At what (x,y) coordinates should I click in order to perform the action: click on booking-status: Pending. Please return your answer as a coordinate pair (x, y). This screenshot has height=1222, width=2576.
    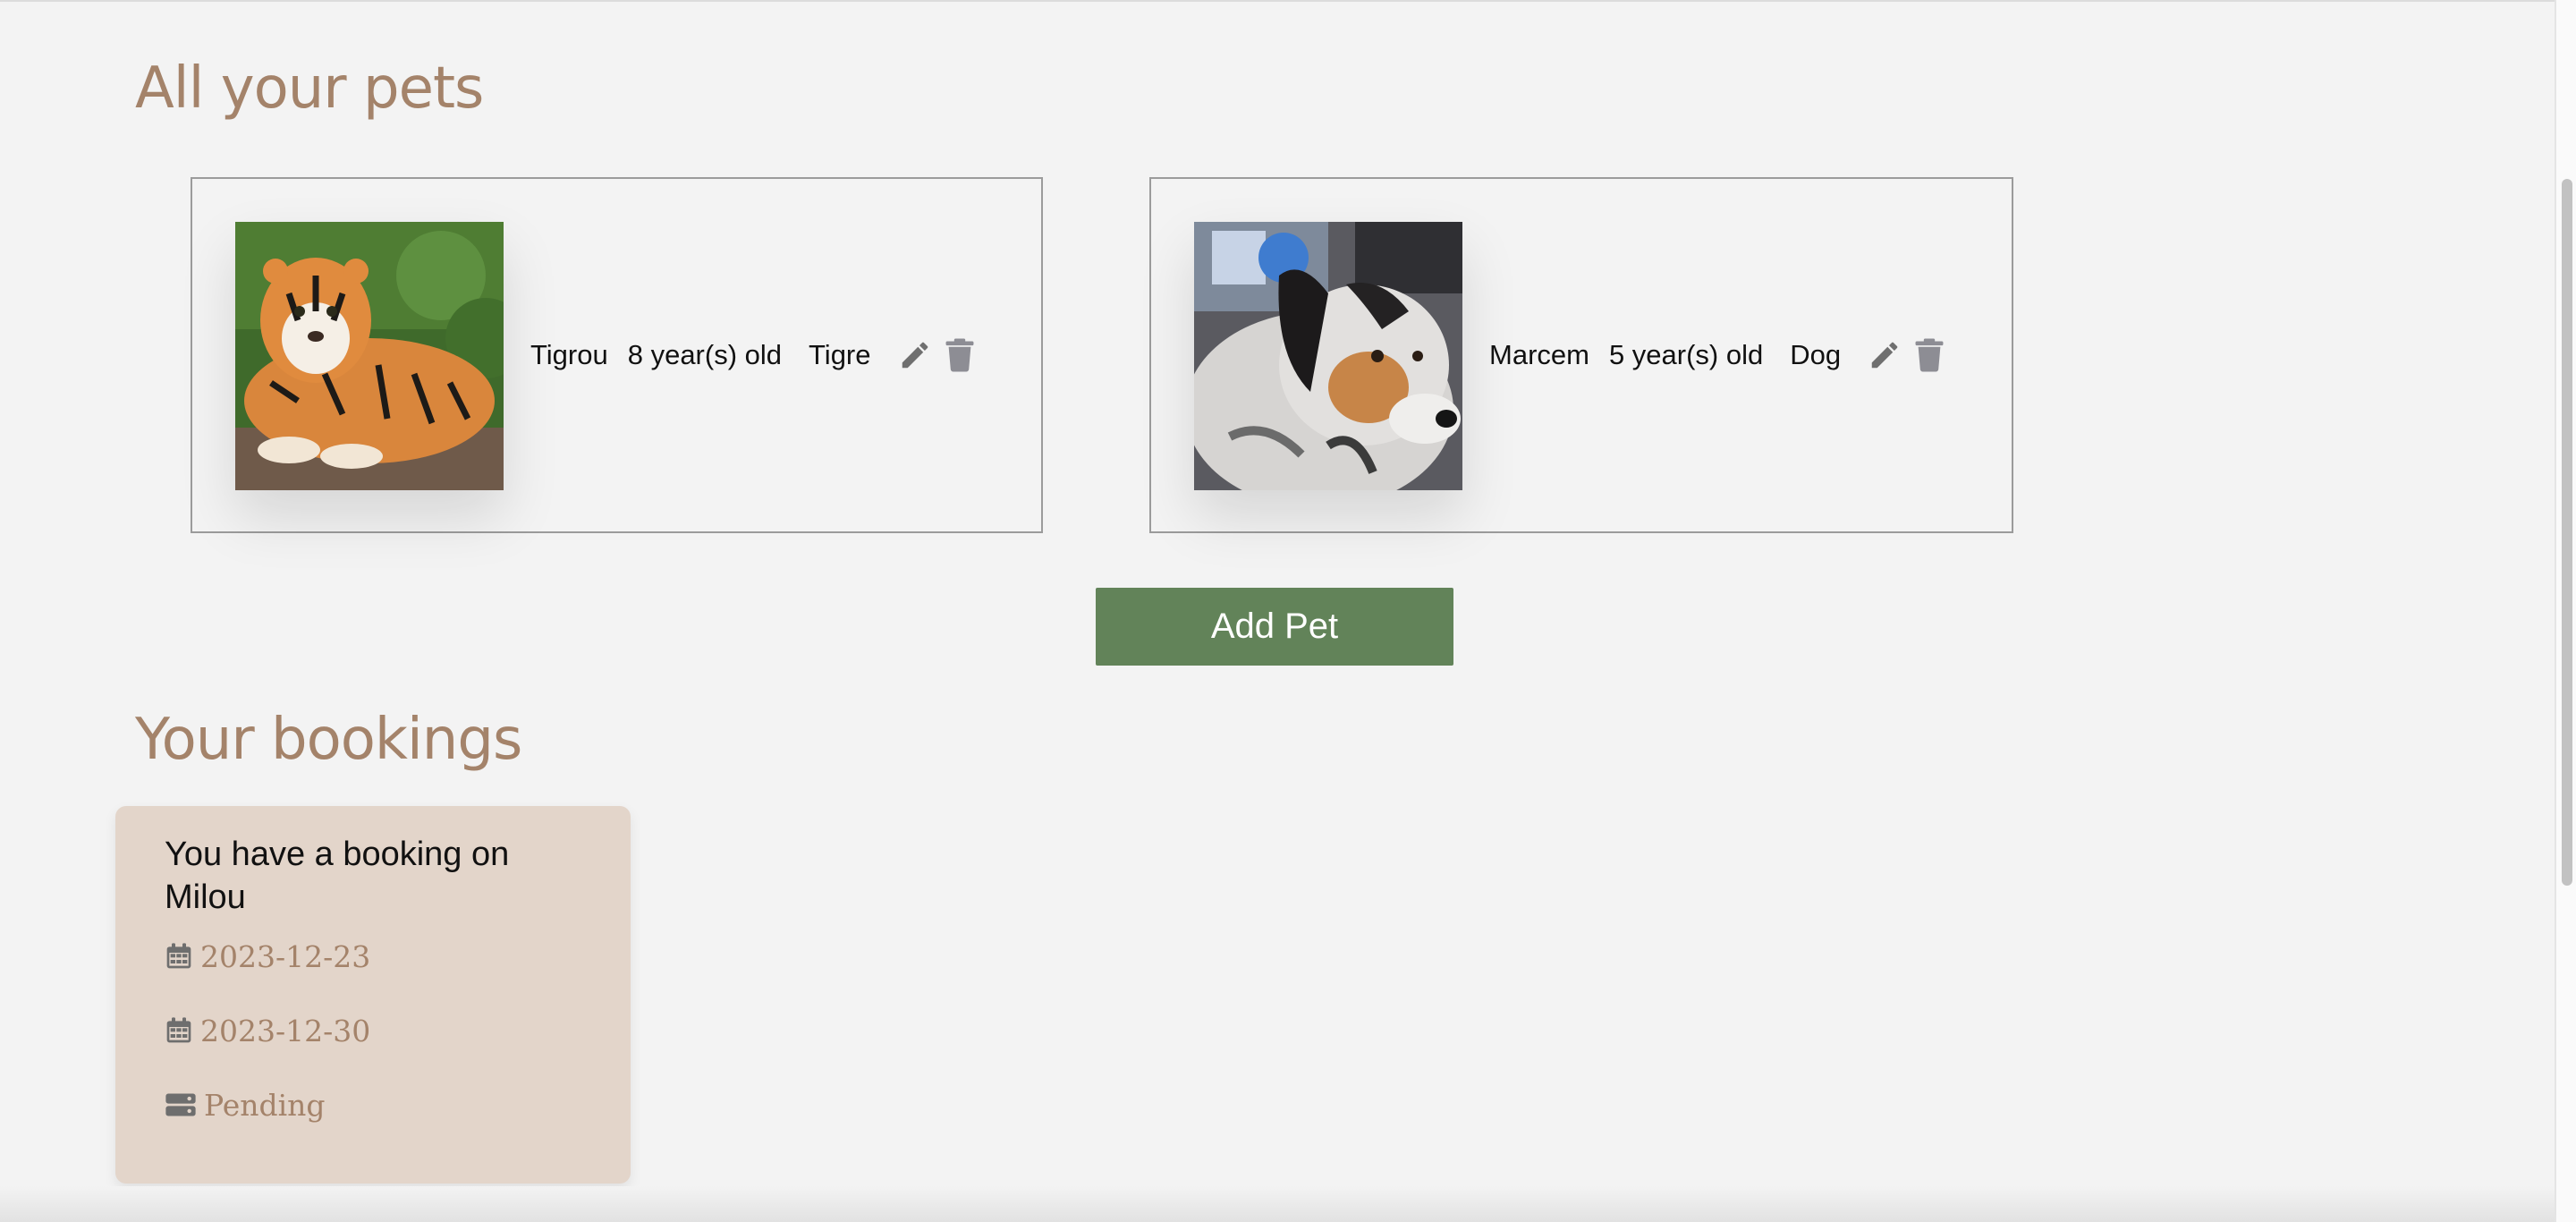
    Looking at the image, I should click on (373, 1104).